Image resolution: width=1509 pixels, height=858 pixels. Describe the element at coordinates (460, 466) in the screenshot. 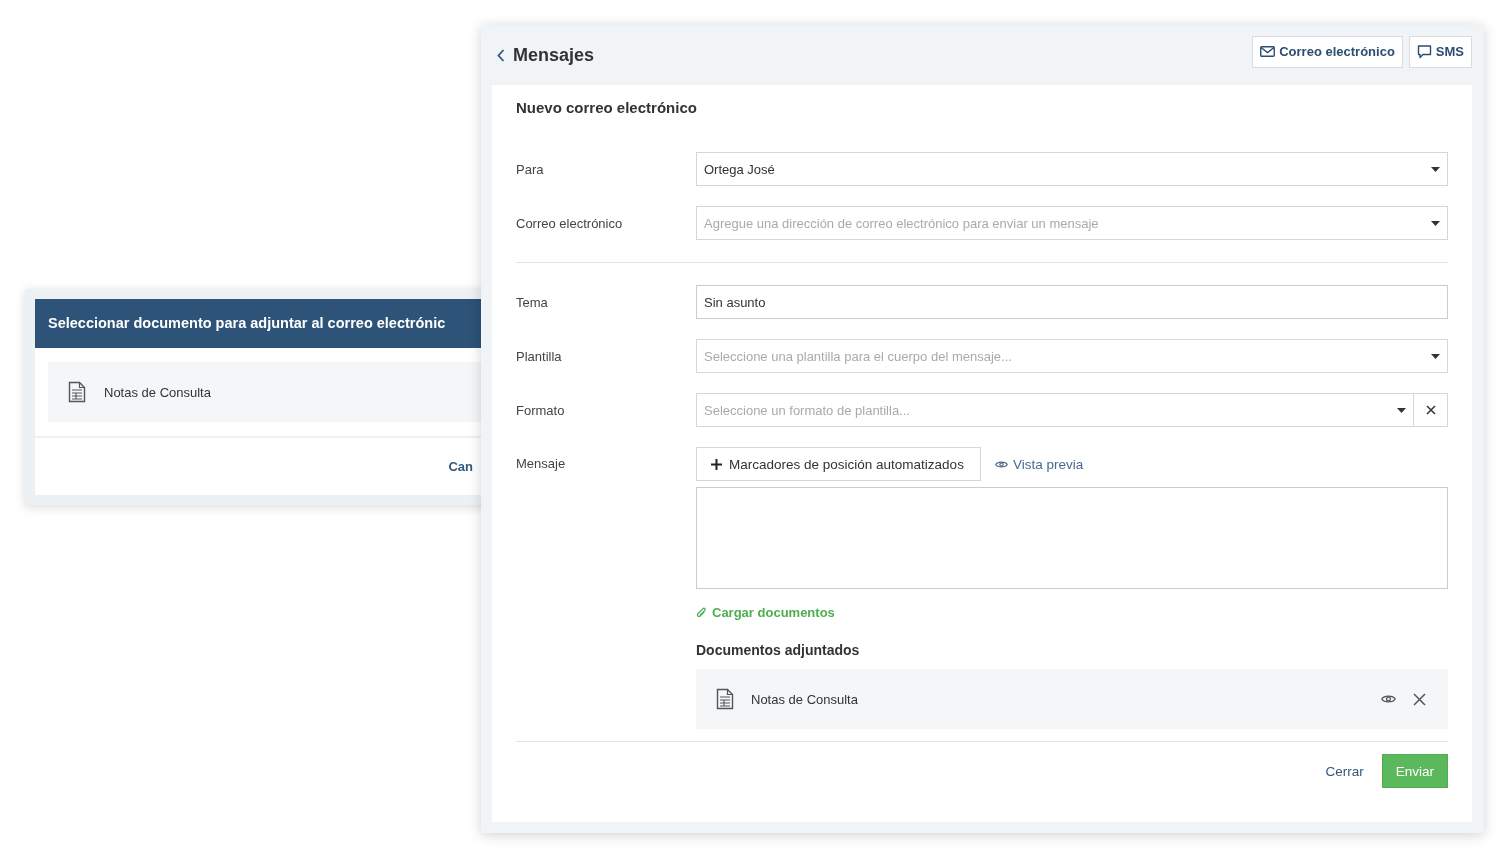

I see `cancel-link: Can` at that location.